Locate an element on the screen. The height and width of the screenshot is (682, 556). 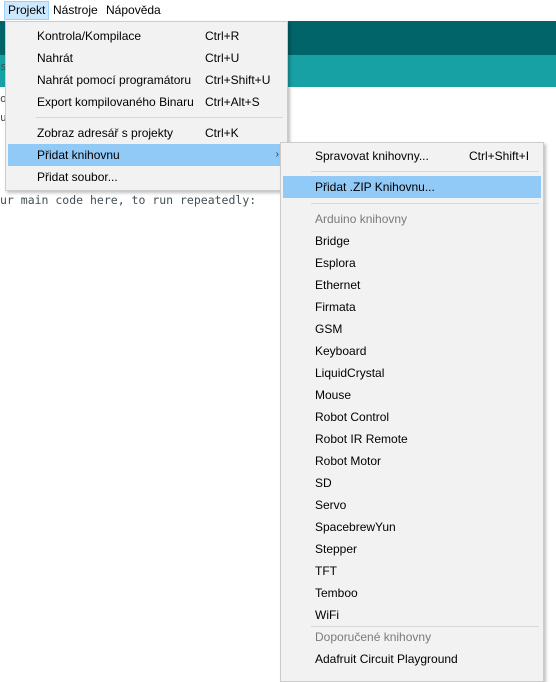
library-item-label: Robot Motor is located at coordinates (348, 461).